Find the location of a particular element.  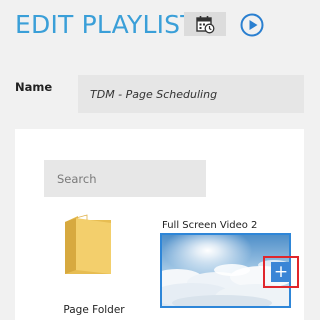

plus-icon: + is located at coordinates (281, 272).